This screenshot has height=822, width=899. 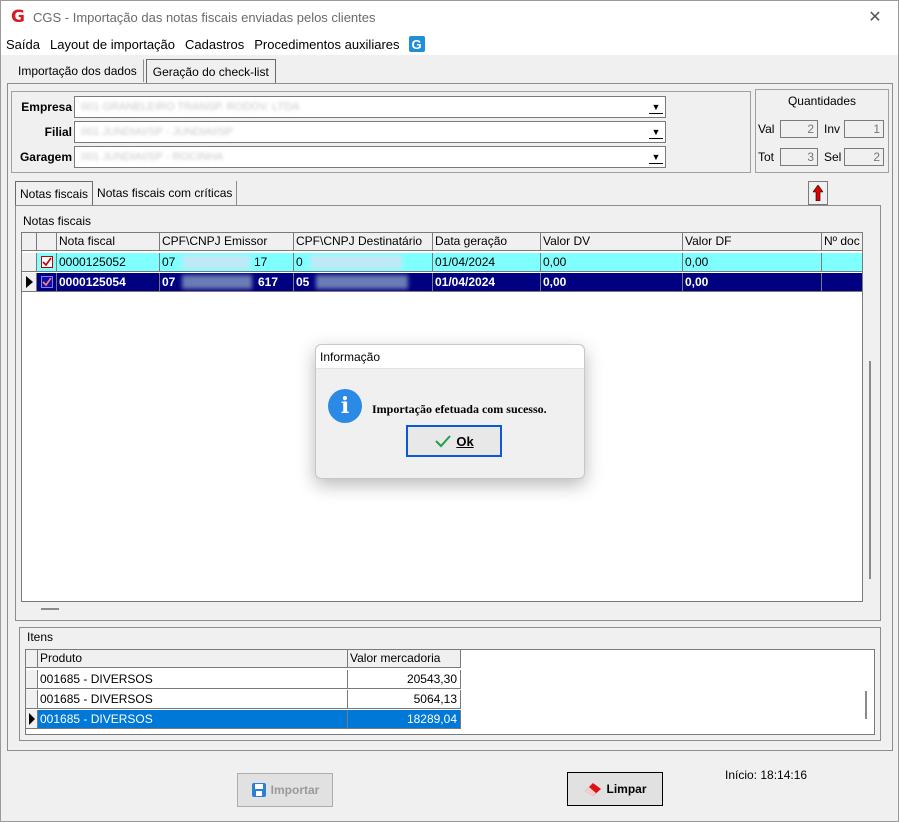 I want to click on save-disk-icon, so click(x=258, y=790).